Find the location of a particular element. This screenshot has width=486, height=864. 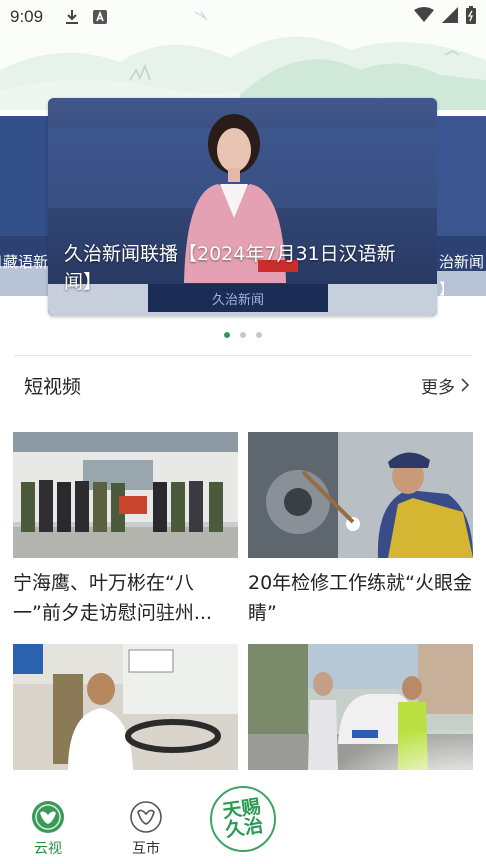

chevron-right-icon is located at coordinates (465, 385).